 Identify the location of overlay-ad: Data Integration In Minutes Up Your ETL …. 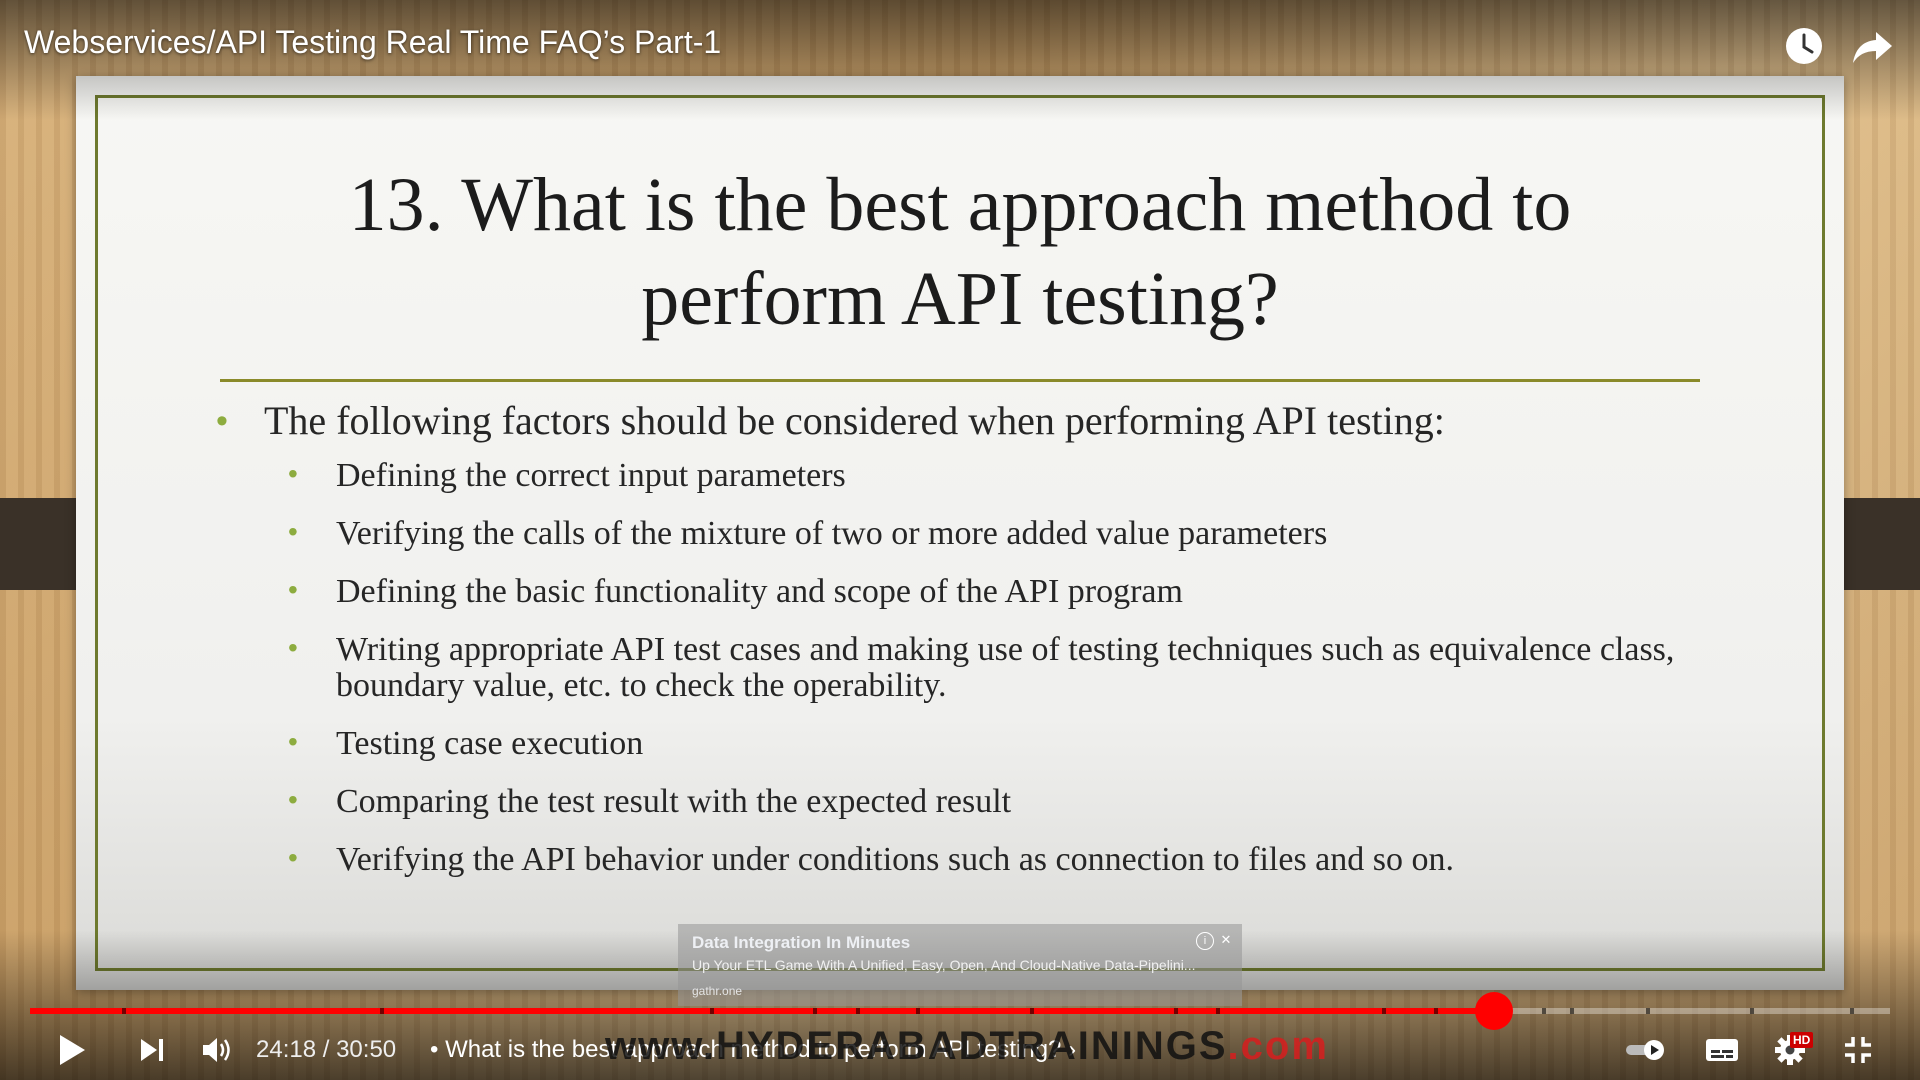
(960, 965).